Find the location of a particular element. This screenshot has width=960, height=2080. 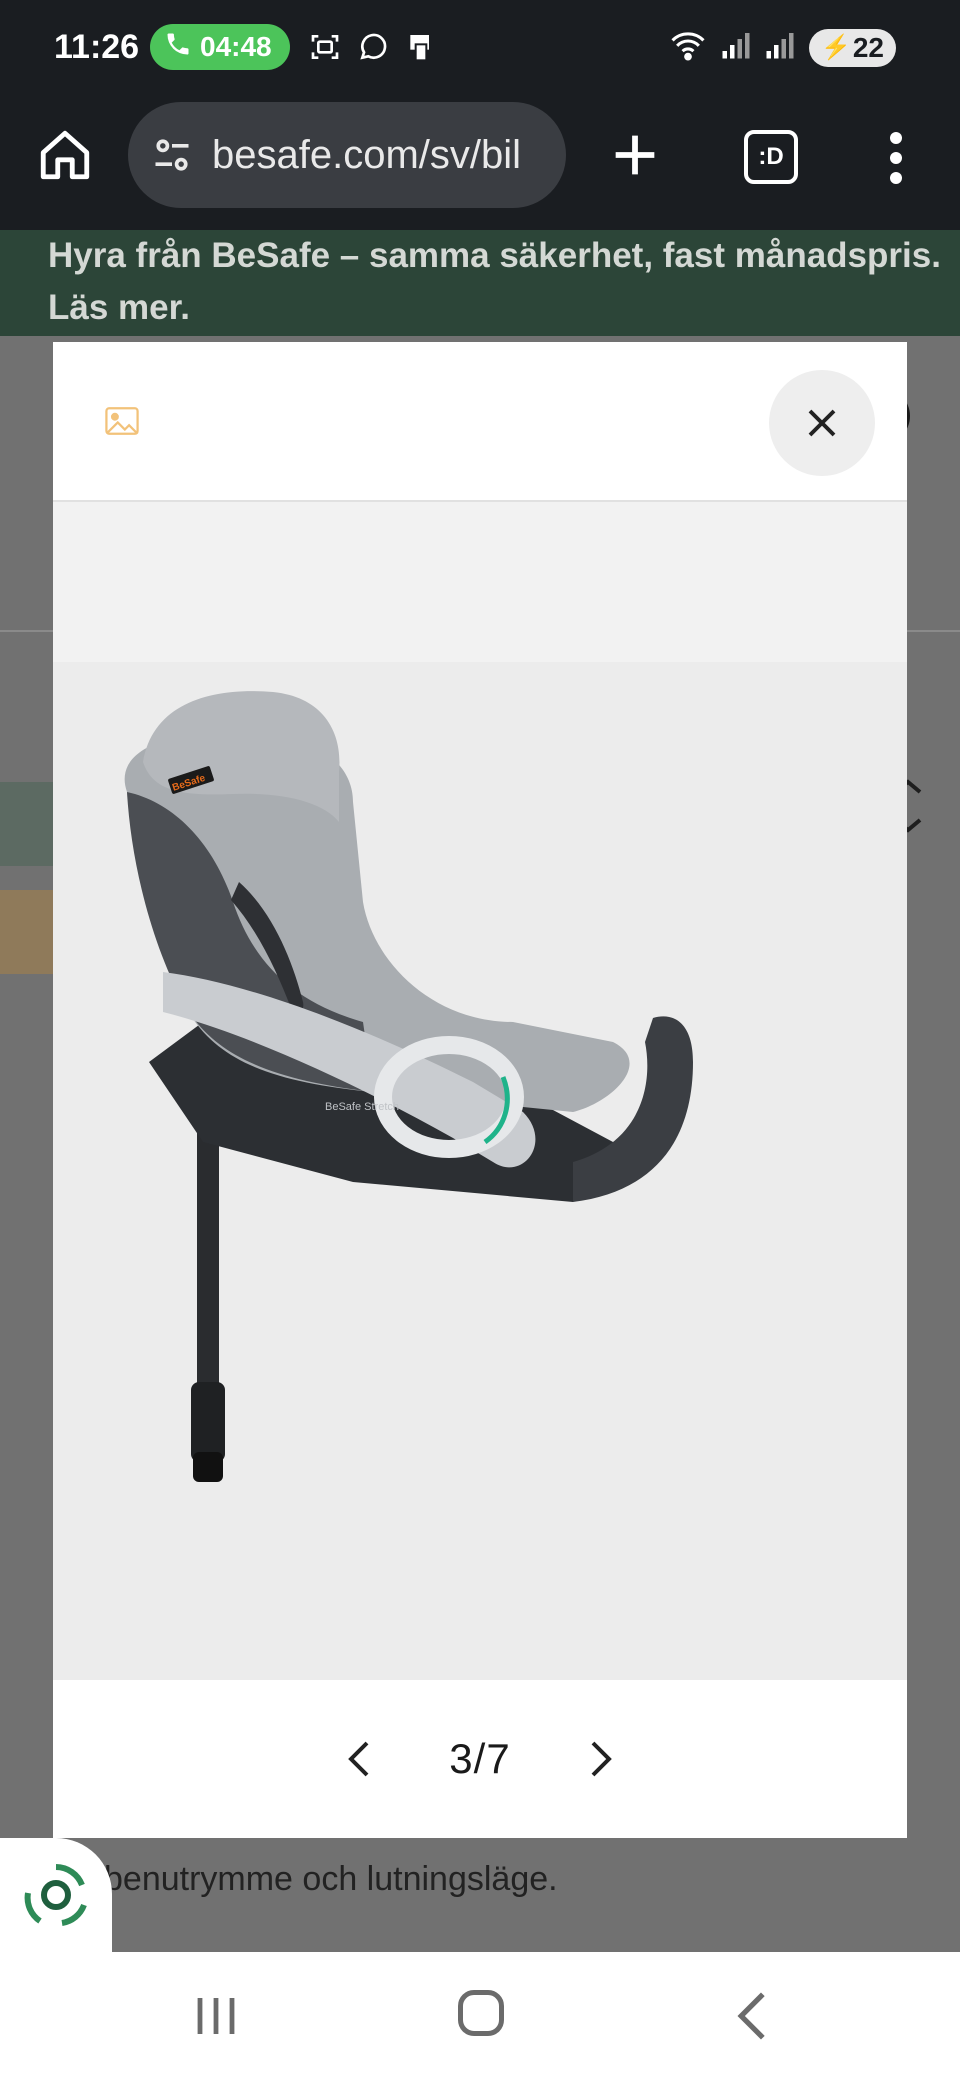

screenshot-icon is located at coordinates (325, 47).